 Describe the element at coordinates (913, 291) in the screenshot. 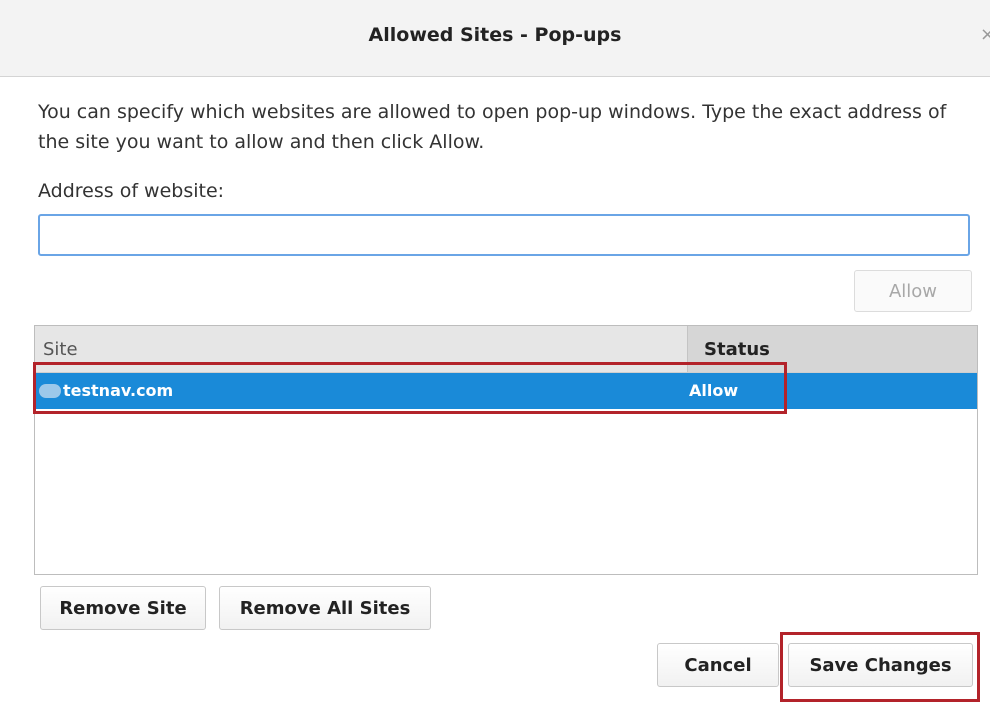

I see `allow-button: Allow` at that location.